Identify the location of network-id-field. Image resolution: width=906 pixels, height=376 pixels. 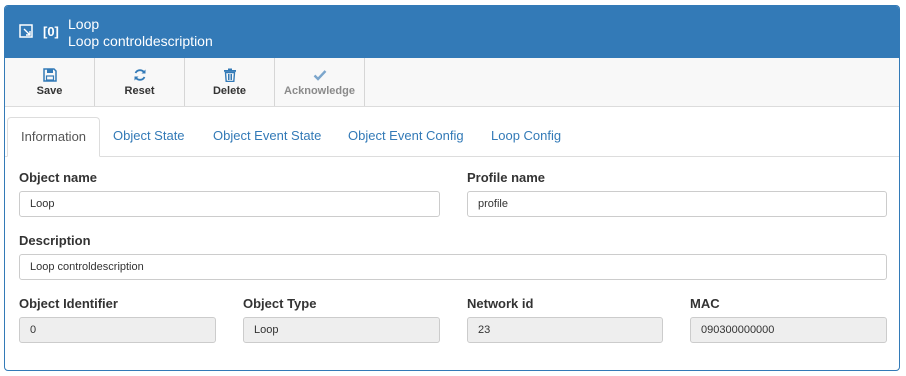
(565, 330).